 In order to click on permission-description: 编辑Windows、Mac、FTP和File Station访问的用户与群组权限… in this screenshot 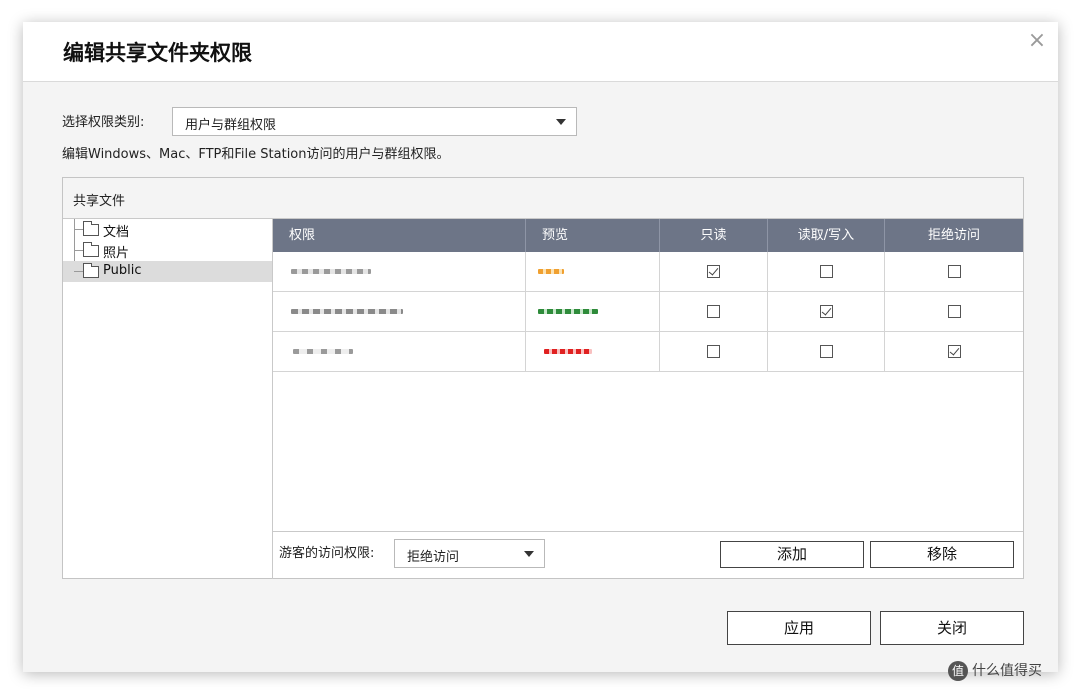, I will do `click(256, 154)`.